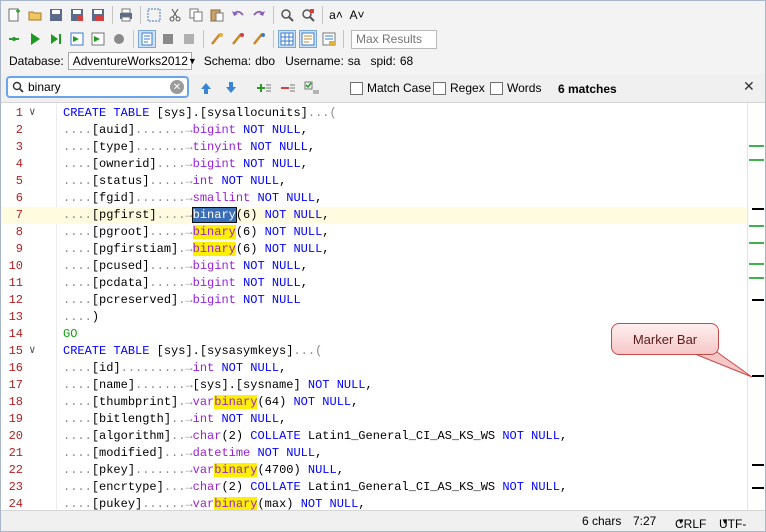 Image resolution: width=766 pixels, height=532 pixels. What do you see at coordinates (70, 334) in the screenshot?
I see `code-text: GO` at bounding box center [70, 334].